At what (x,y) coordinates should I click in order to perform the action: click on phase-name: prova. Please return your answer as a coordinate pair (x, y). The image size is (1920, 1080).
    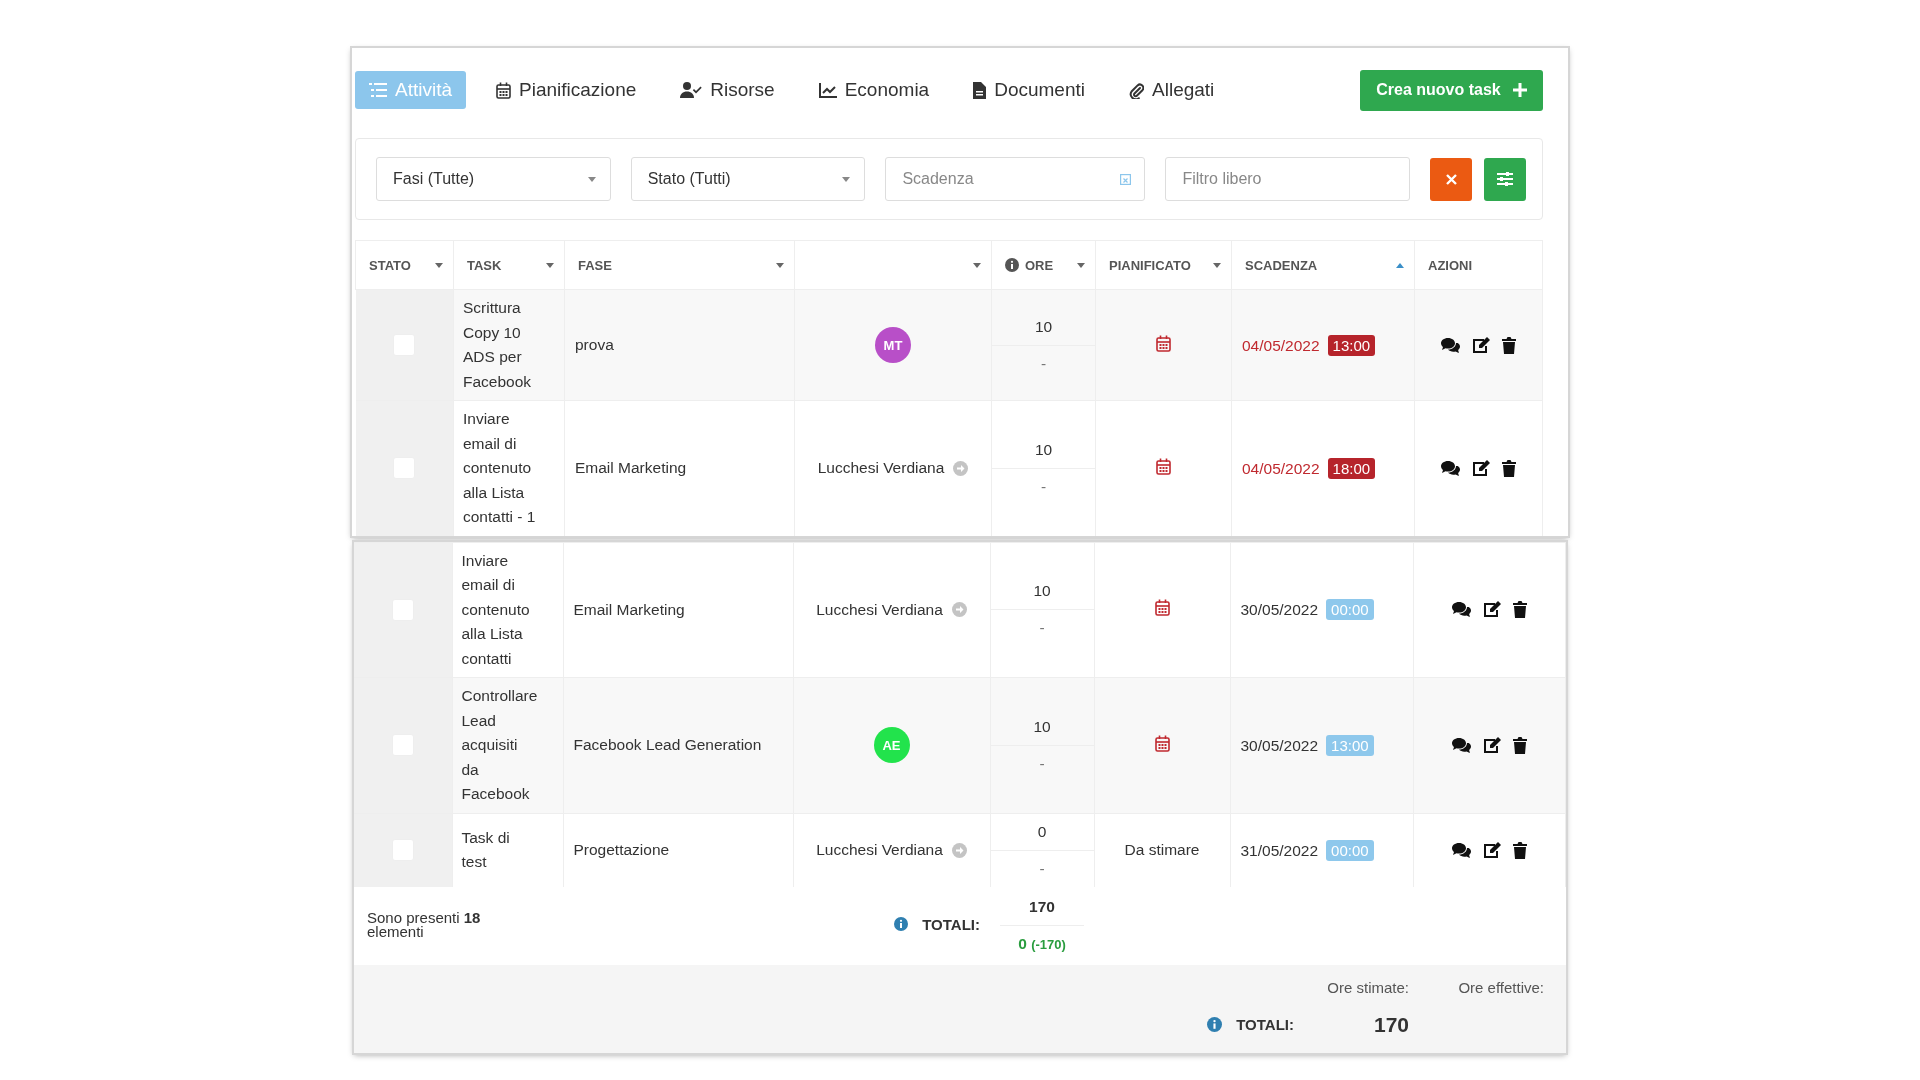
    Looking at the image, I should click on (594, 344).